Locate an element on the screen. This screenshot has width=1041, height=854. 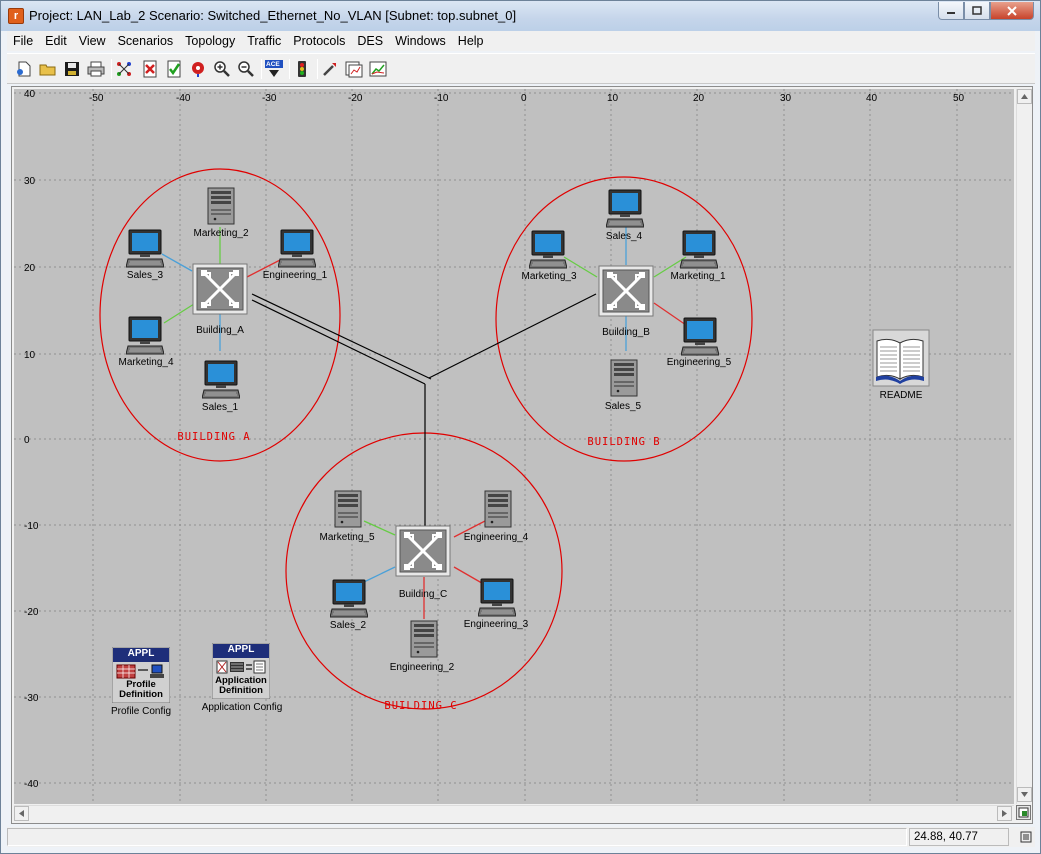
building-a-label: BUILDING A is located at coordinates (214, 437).